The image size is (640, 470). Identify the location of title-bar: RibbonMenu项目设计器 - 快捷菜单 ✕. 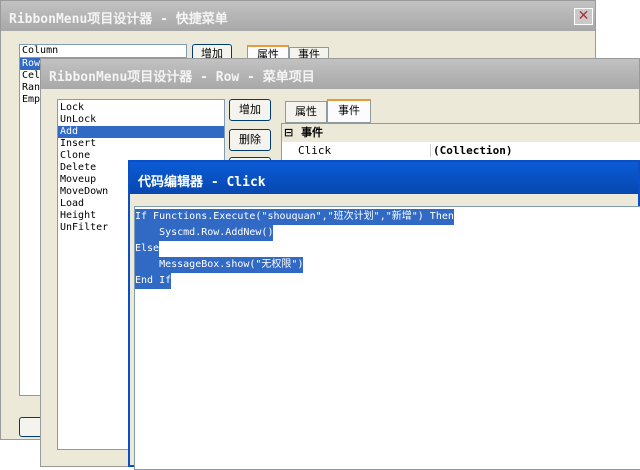
(298, 16).